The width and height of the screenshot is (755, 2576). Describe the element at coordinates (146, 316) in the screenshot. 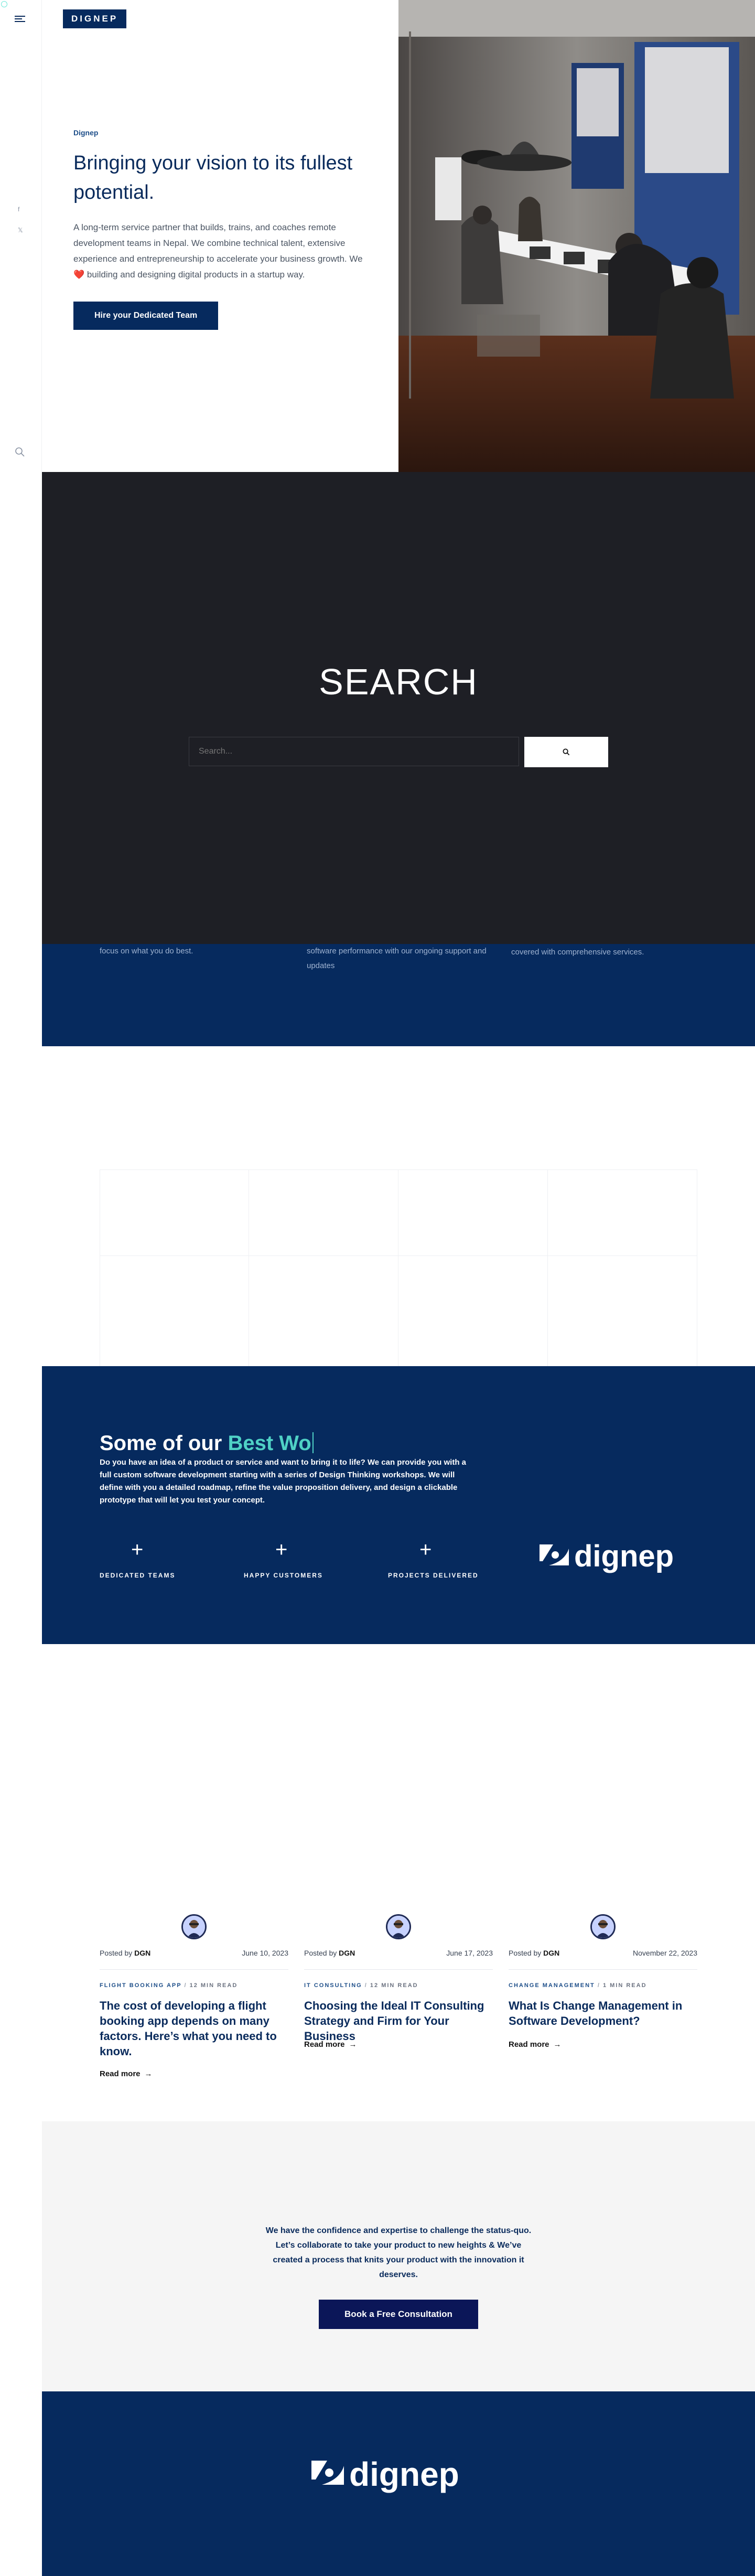

I see `hire-team-button: Hire your Dedicated Team` at that location.